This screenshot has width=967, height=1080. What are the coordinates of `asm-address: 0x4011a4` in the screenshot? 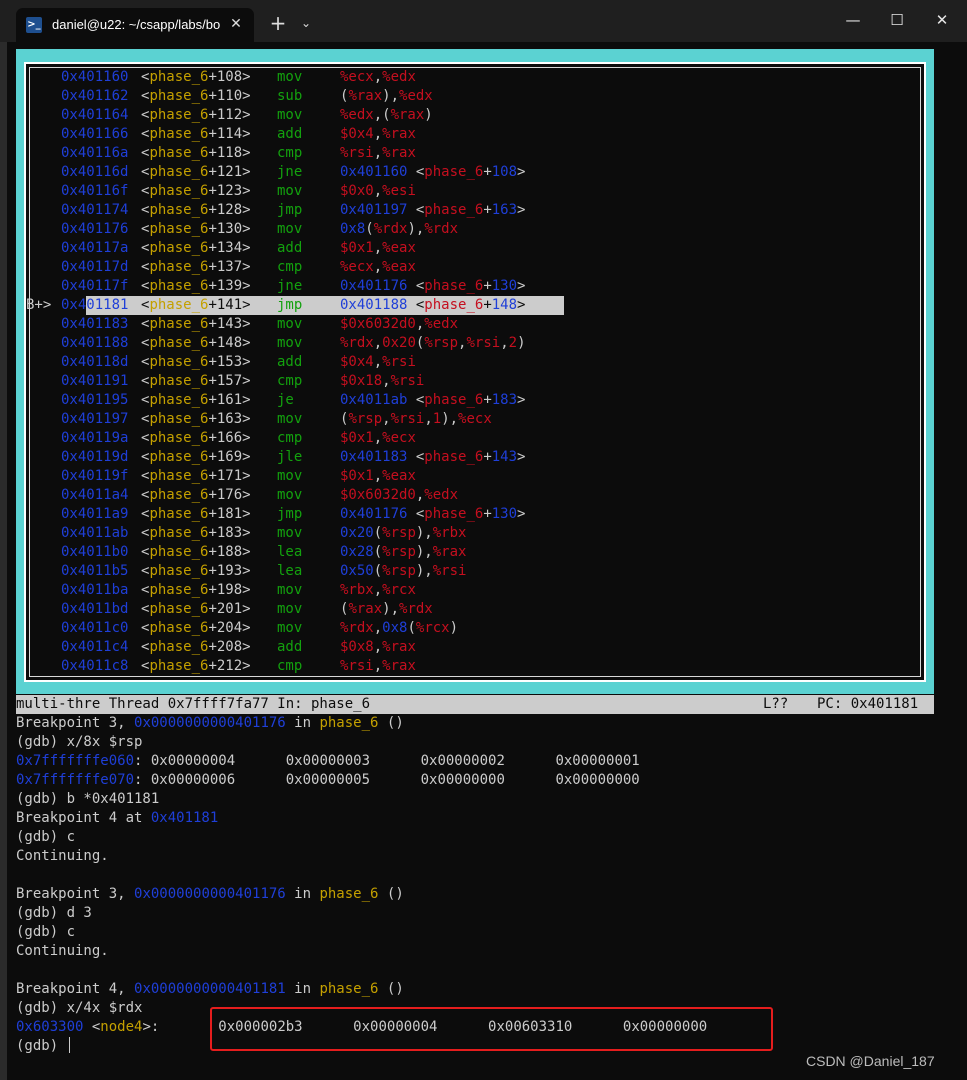 It's located at (95, 495).